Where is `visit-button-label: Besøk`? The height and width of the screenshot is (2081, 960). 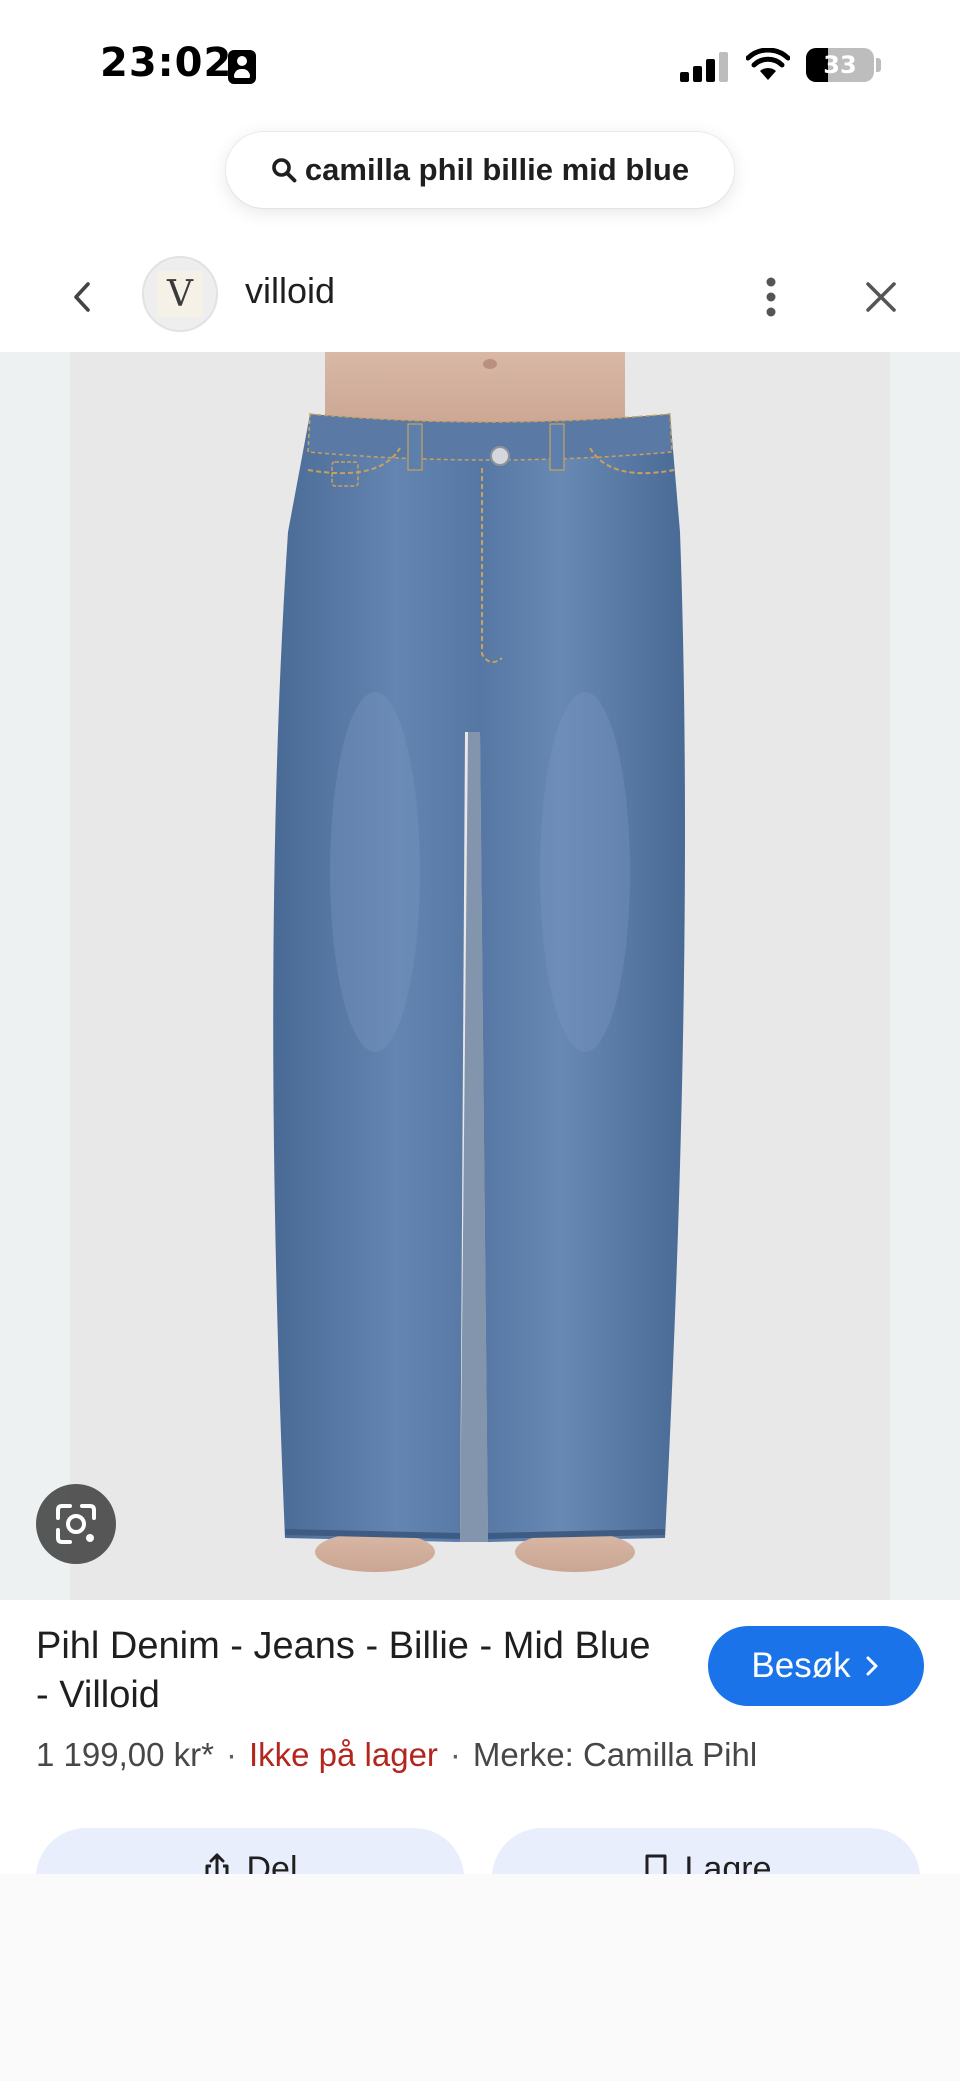
visit-button-label: Besøk is located at coordinates (801, 1665).